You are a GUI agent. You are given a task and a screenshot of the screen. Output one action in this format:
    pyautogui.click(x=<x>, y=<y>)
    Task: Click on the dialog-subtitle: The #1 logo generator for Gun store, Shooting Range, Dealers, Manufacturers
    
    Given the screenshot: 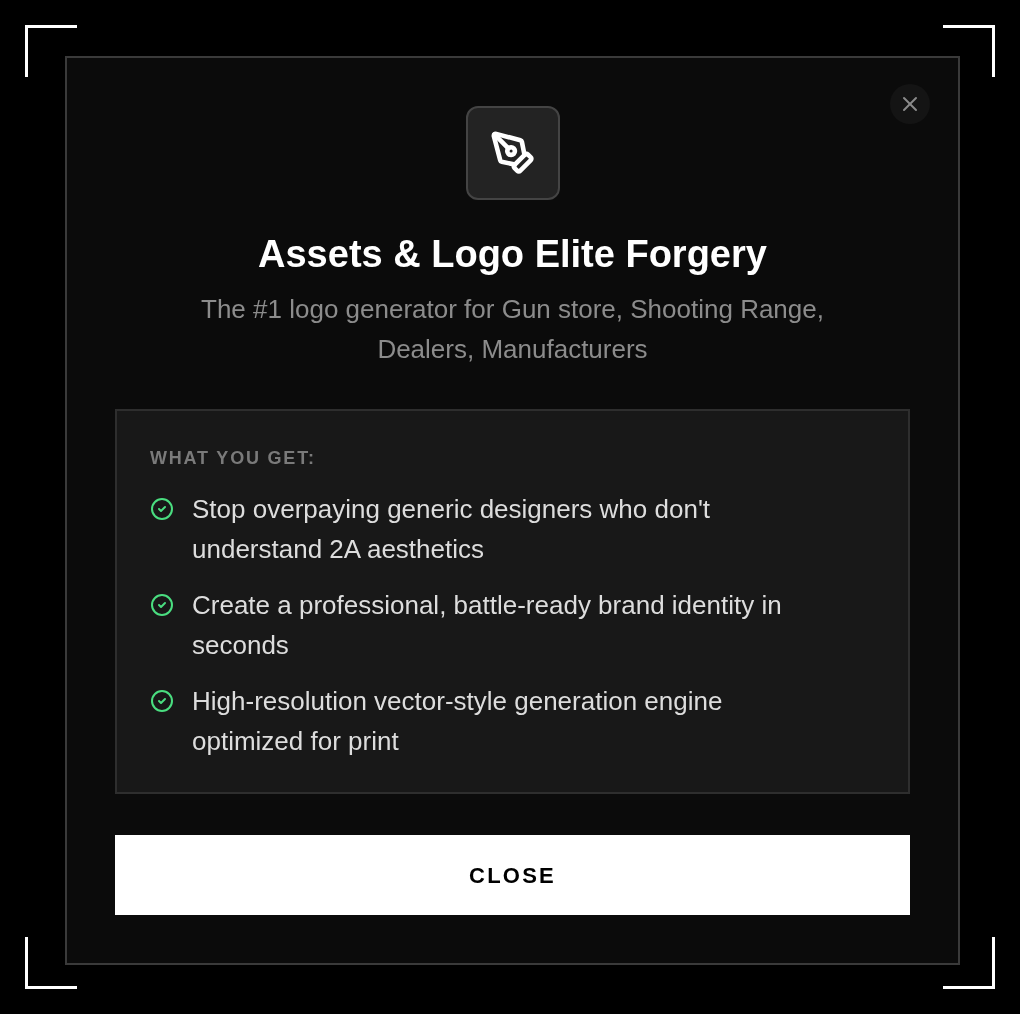 What is the action you would take?
    pyautogui.click(x=512, y=329)
    